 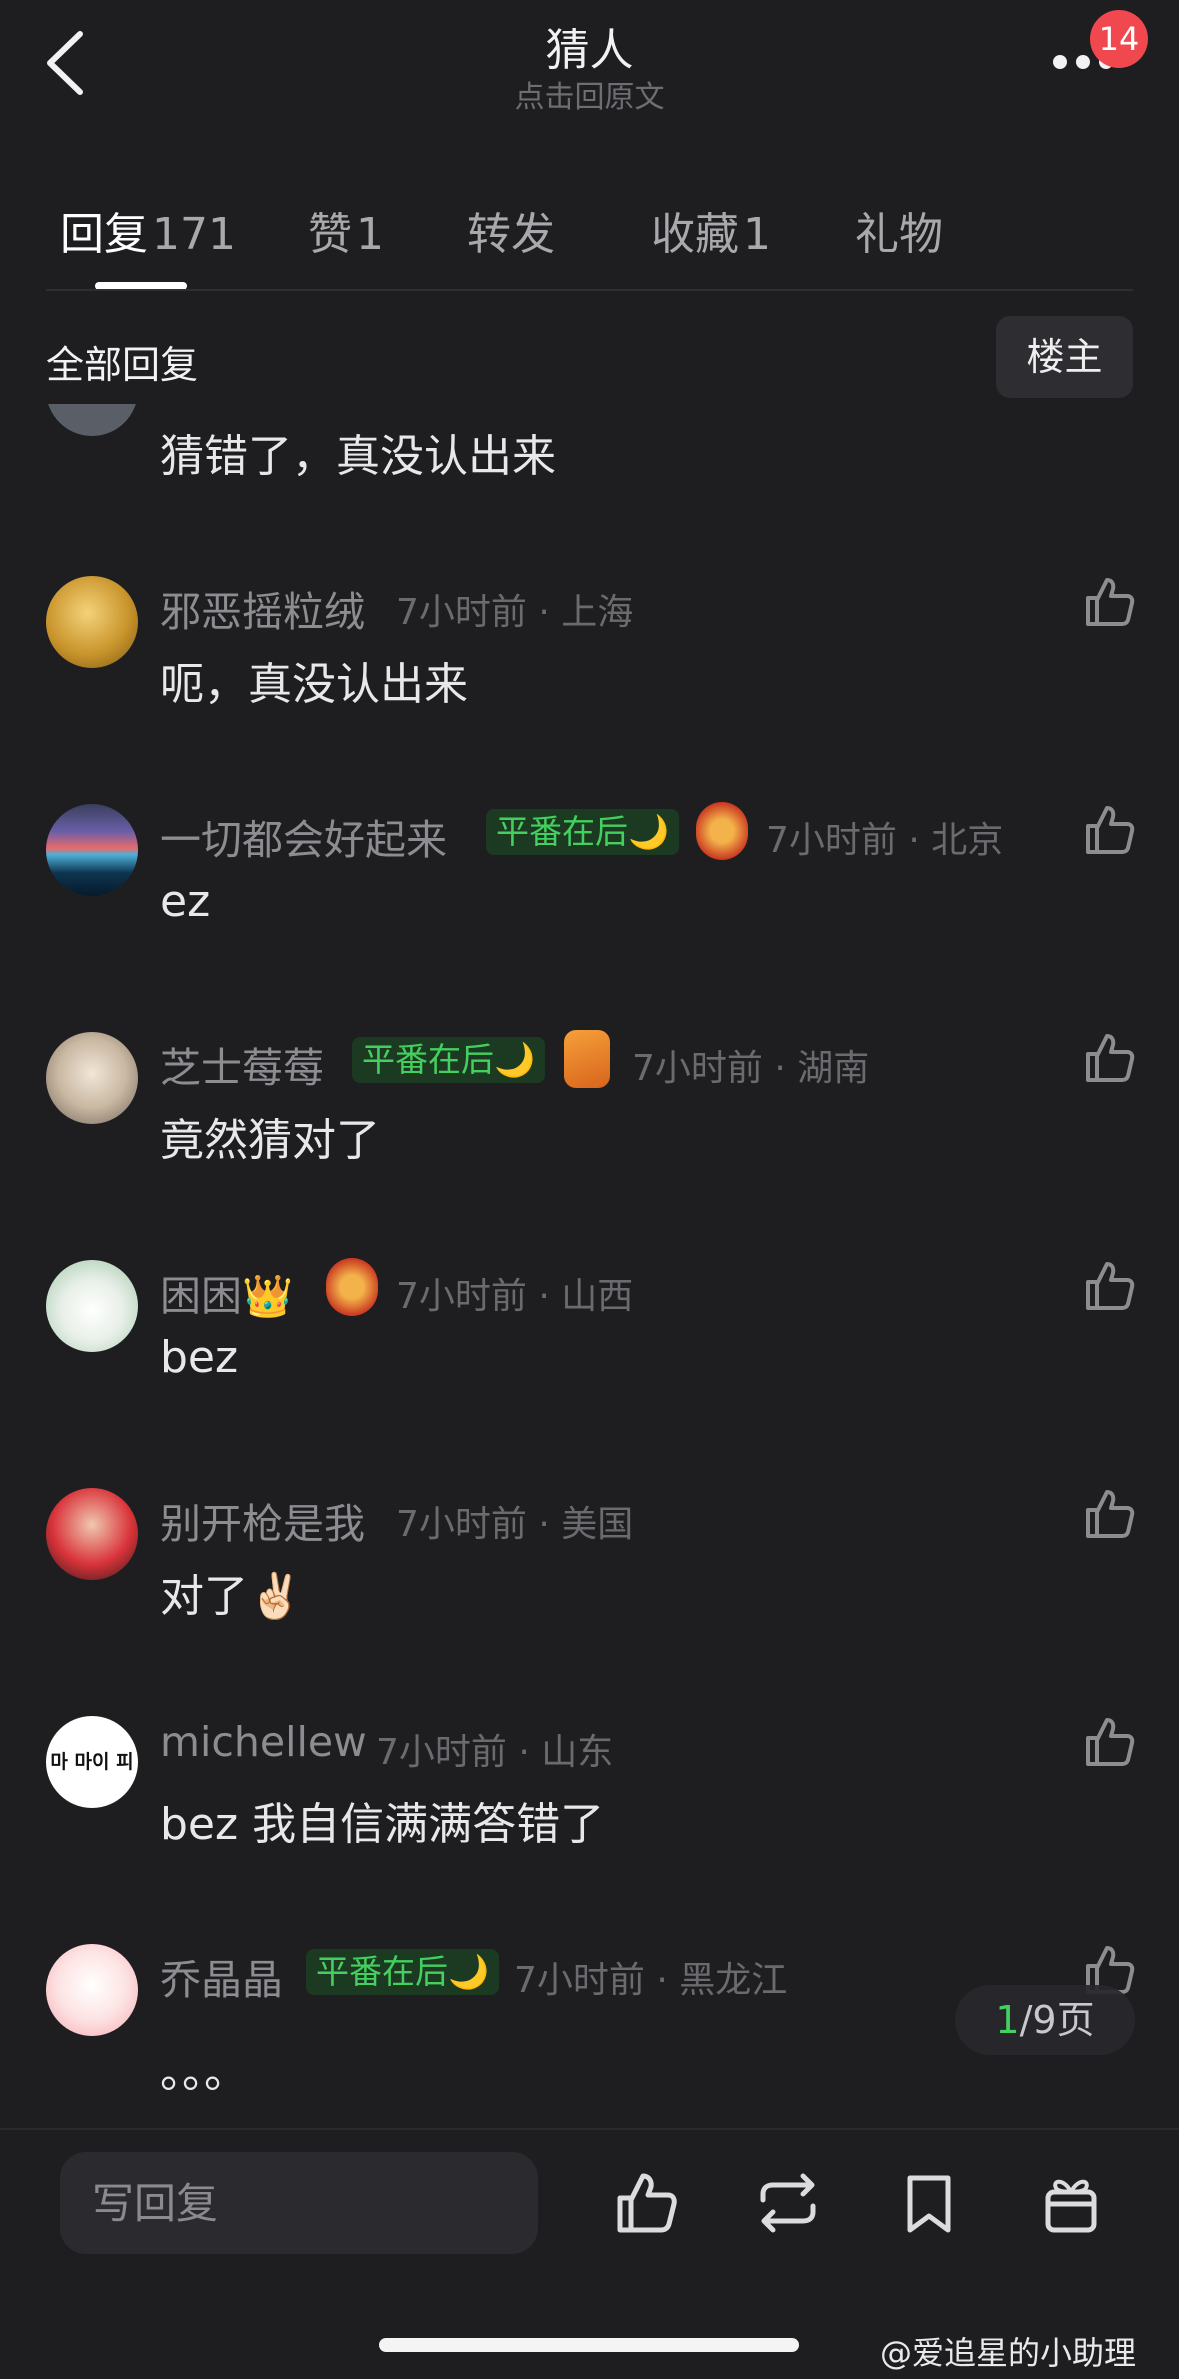 What do you see at coordinates (788, 2203) in the screenshot?
I see `repost-icon` at bounding box center [788, 2203].